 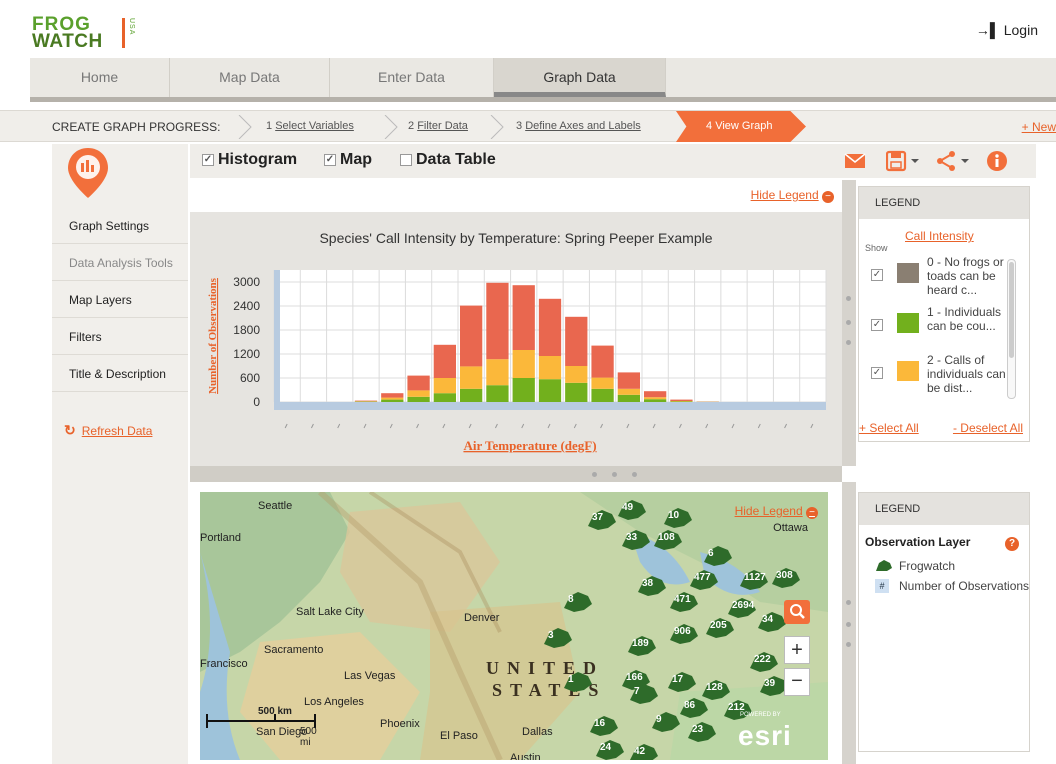 What do you see at coordinates (711, 553) in the screenshot?
I see `cluster-count: 6` at bounding box center [711, 553].